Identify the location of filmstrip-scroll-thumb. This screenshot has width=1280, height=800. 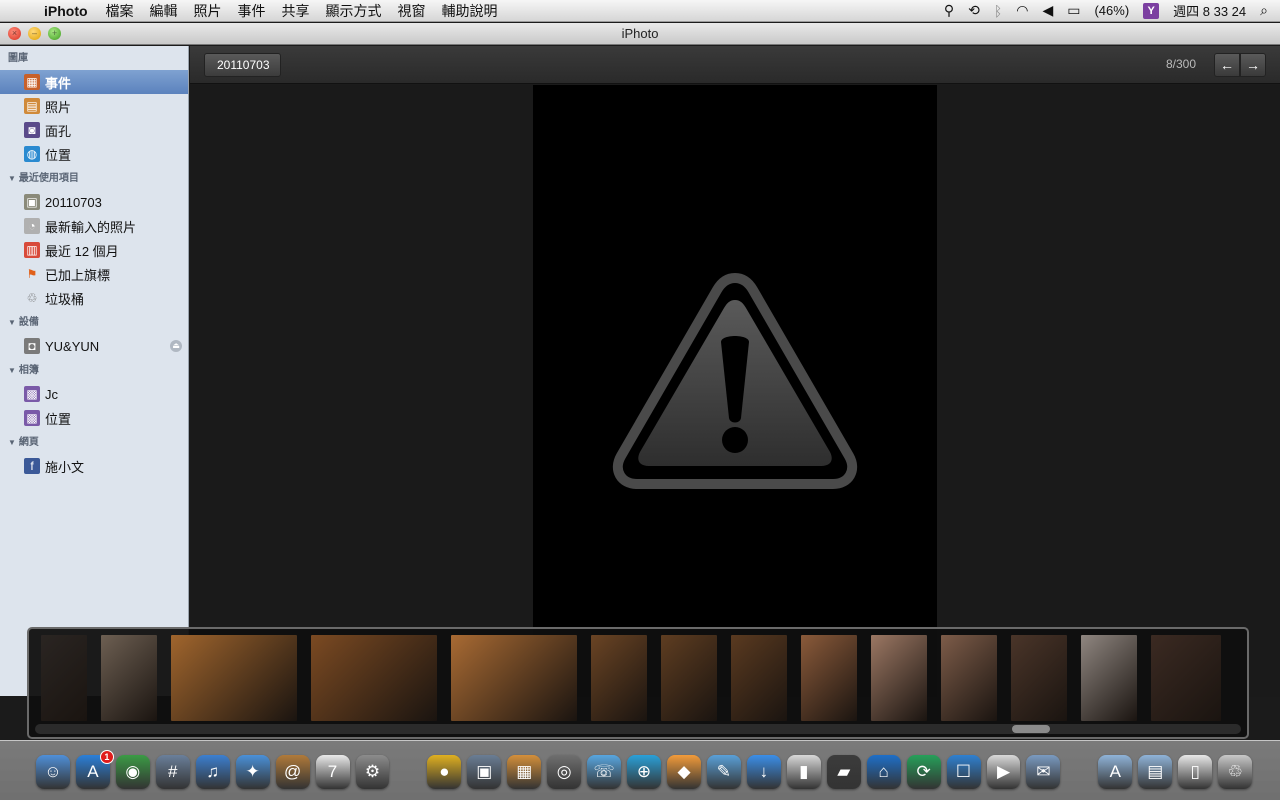
(1031, 729).